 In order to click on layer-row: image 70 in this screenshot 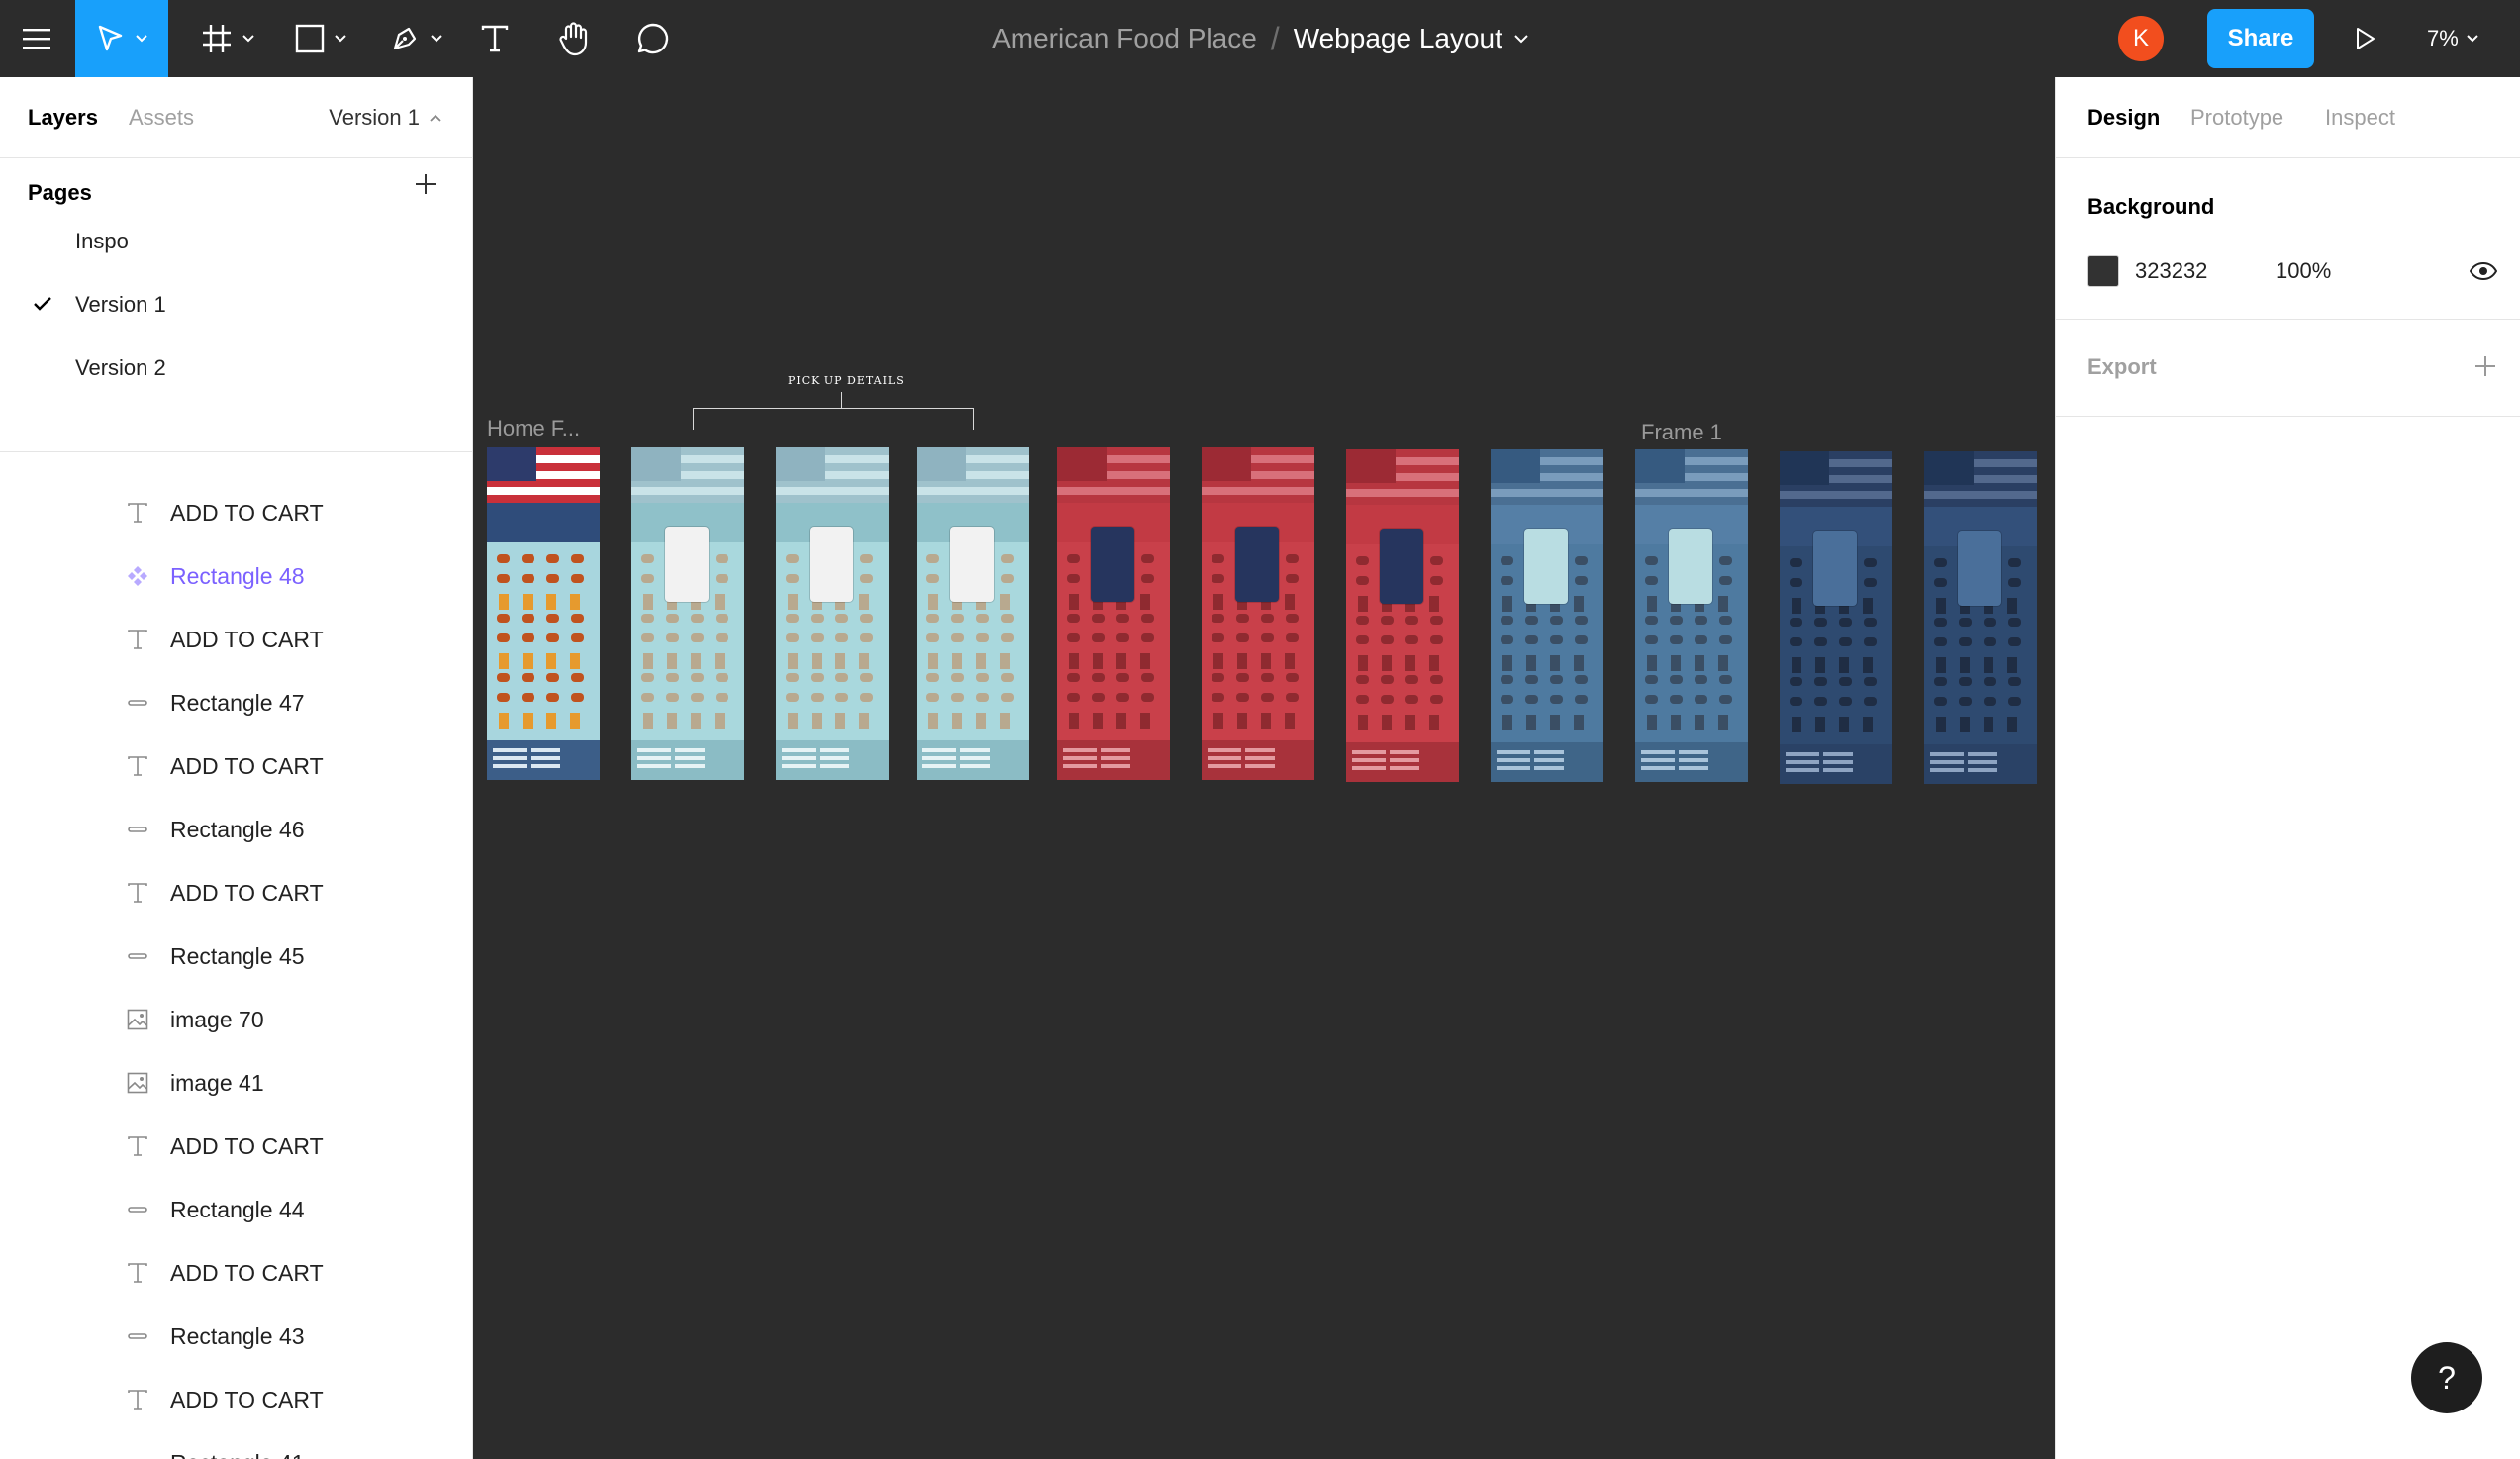, I will do `click(236, 1020)`.